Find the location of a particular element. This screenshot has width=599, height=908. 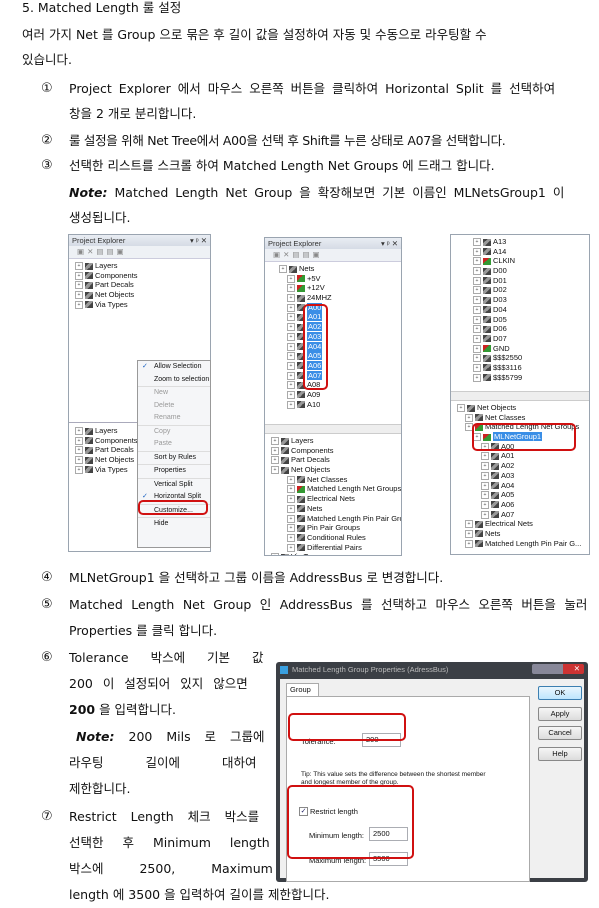

tree-item: + A13 is located at coordinates (520, 242).